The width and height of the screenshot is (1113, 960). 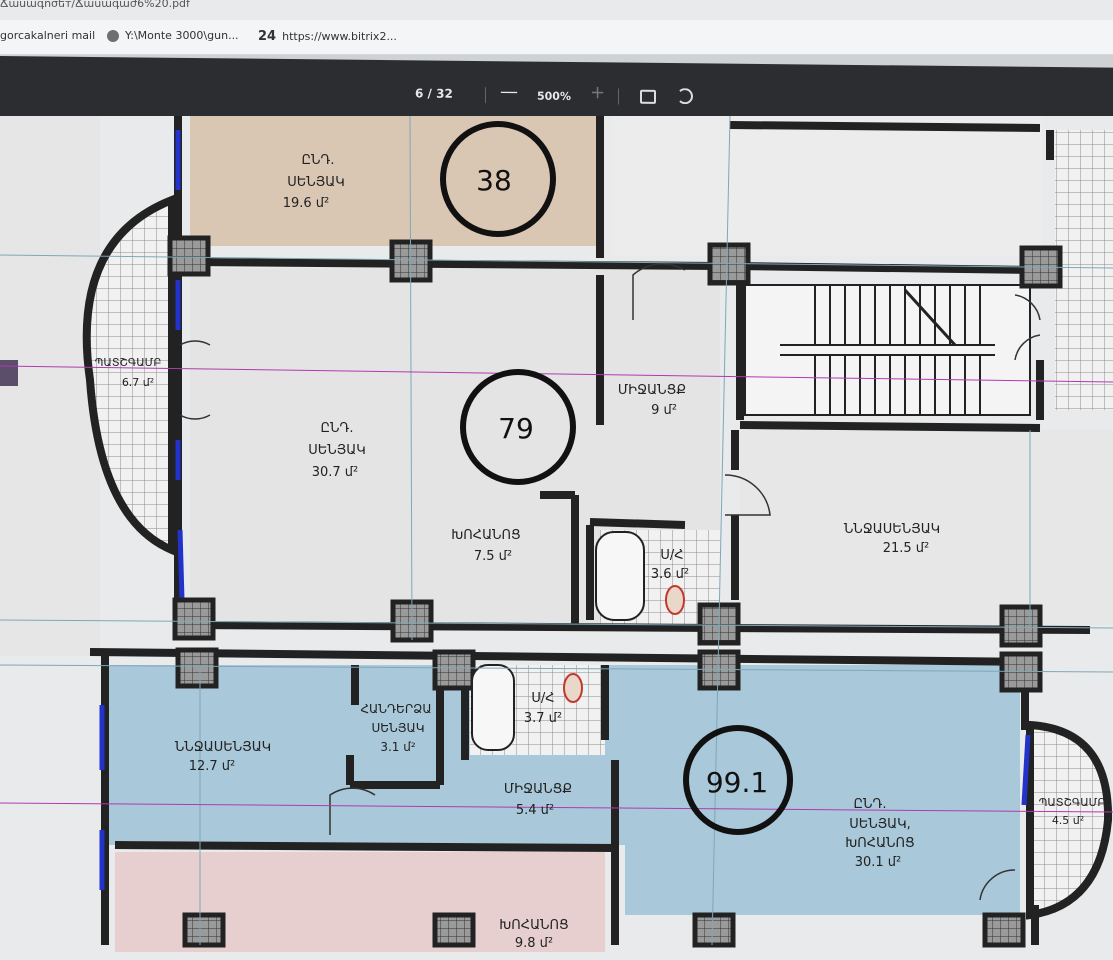 What do you see at coordinates (1068, 820) in the screenshot?
I see `room-area: 4.5 մ²` at bounding box center [1068, 820].